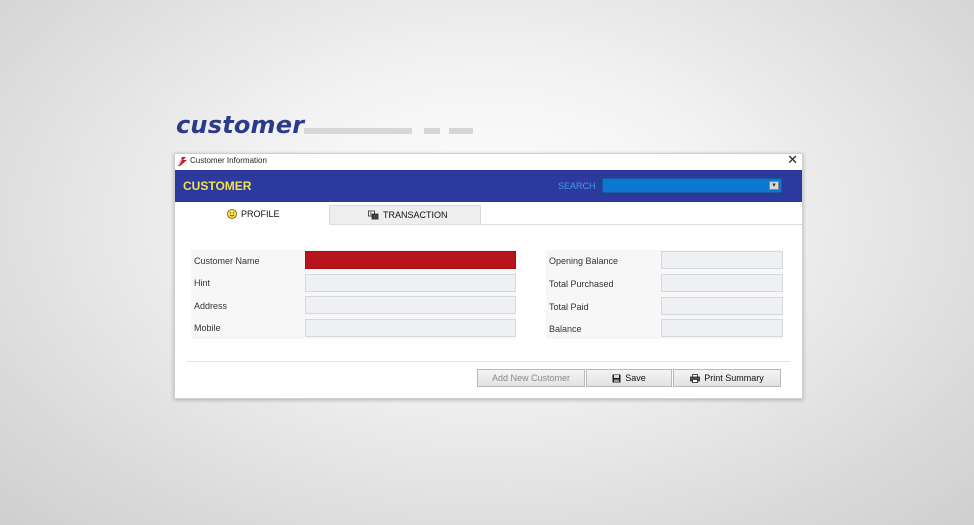 Image resolution: width=974 pixels, height=525 pixels. Describe the element at coordinates (569, 307) in the screenshot. I see `total-paid-label: Total Paid` at that location.